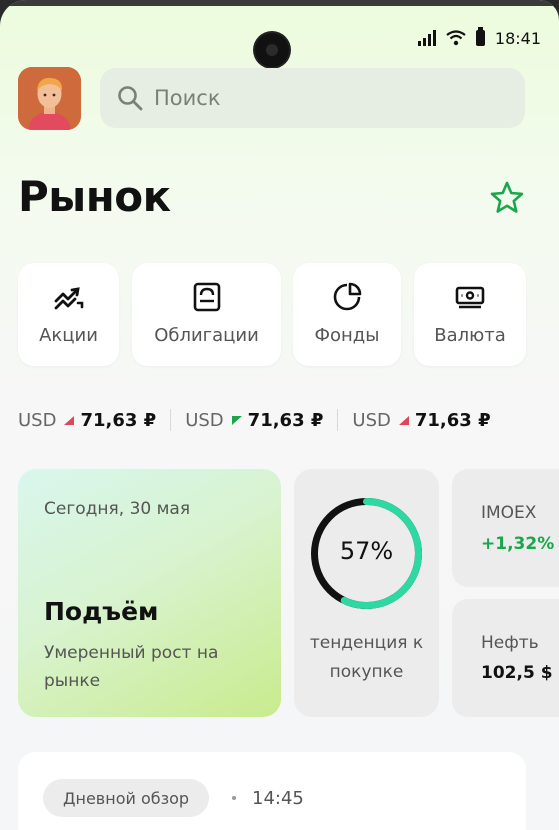 The height and width of the screenshot is (830, 559). What do you see at coordinates (236, 420) in the screenshot?
I see `trend-up-icon` at bounding box center [236, 420].